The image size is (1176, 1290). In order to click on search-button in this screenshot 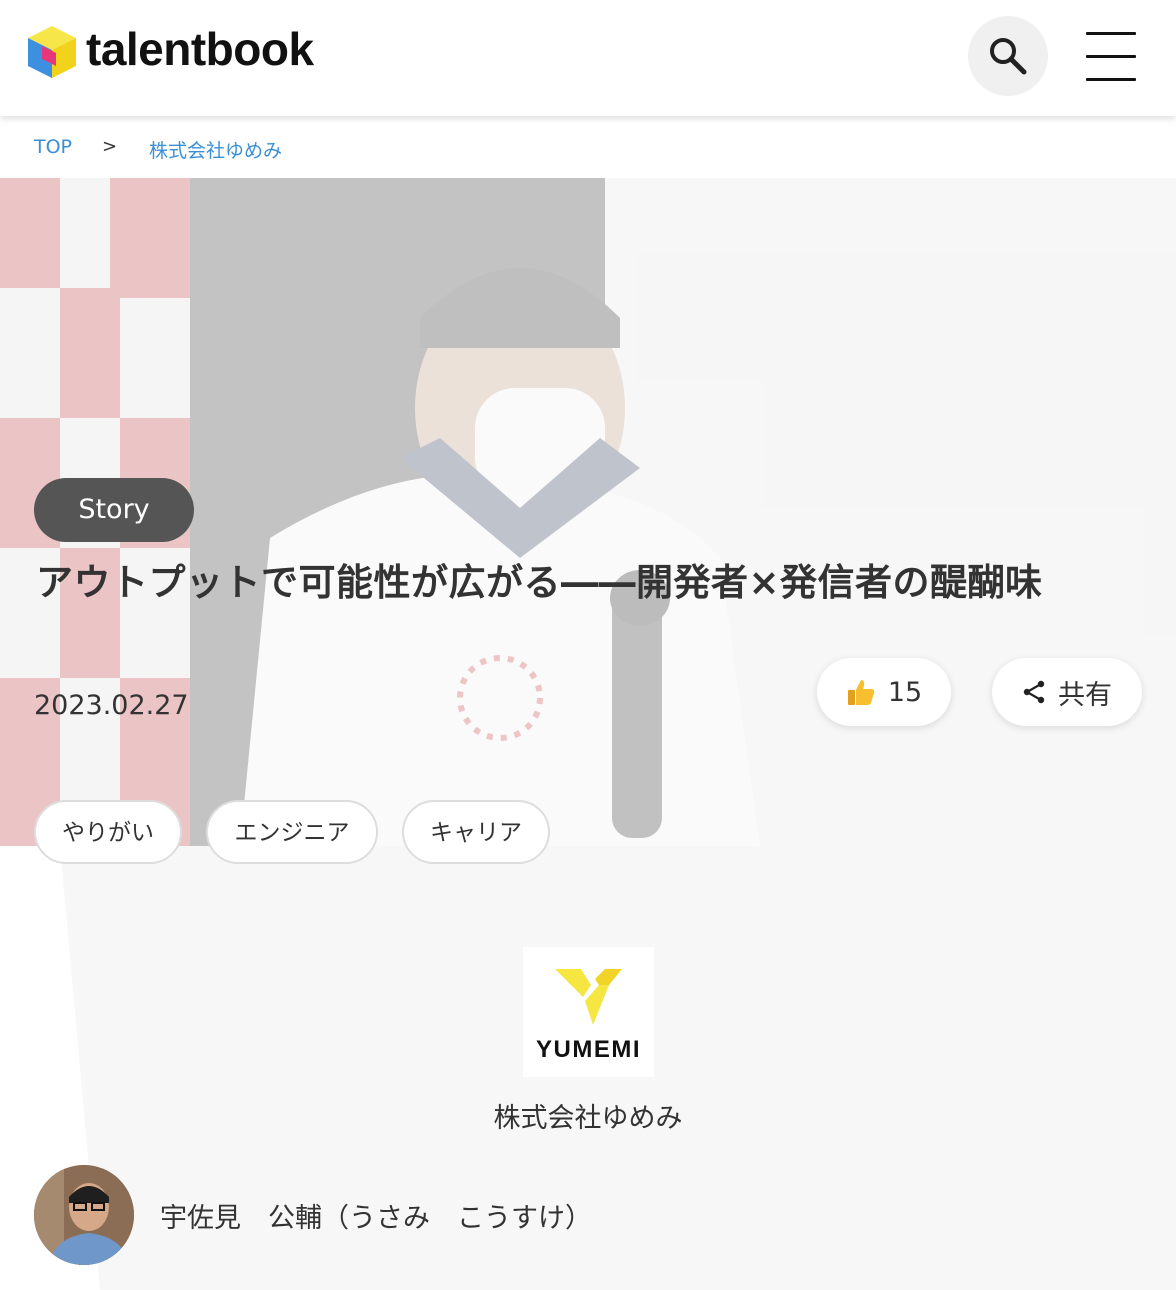, I will do `click(1008, 56)`.